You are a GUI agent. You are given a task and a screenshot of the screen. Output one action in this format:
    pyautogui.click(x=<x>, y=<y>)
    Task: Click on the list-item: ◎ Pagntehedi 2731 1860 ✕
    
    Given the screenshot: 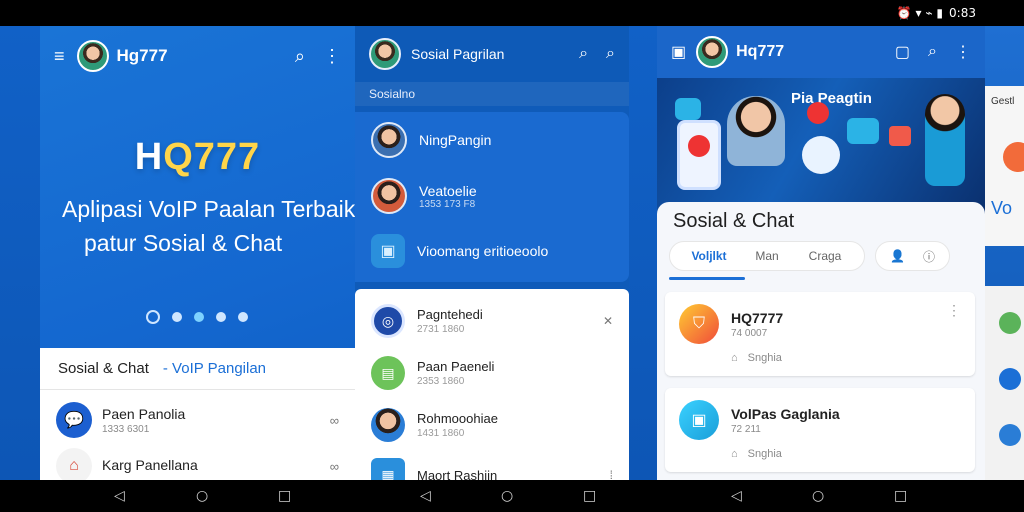 What is the action you would take?
    pyautogui.click(x=492, y=315)
    